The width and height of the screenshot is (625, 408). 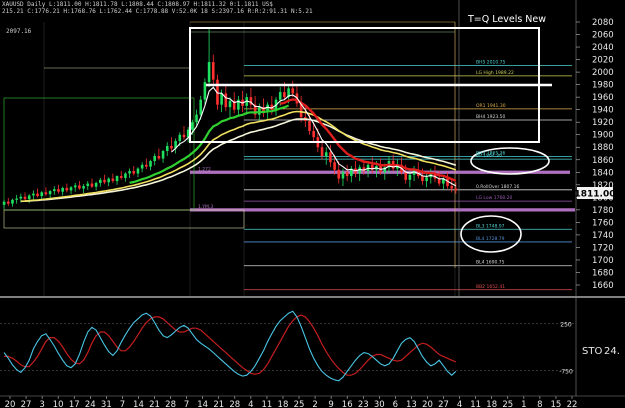 I want to click on stoch-level-label-1: -750, so click(x=566, y=372).